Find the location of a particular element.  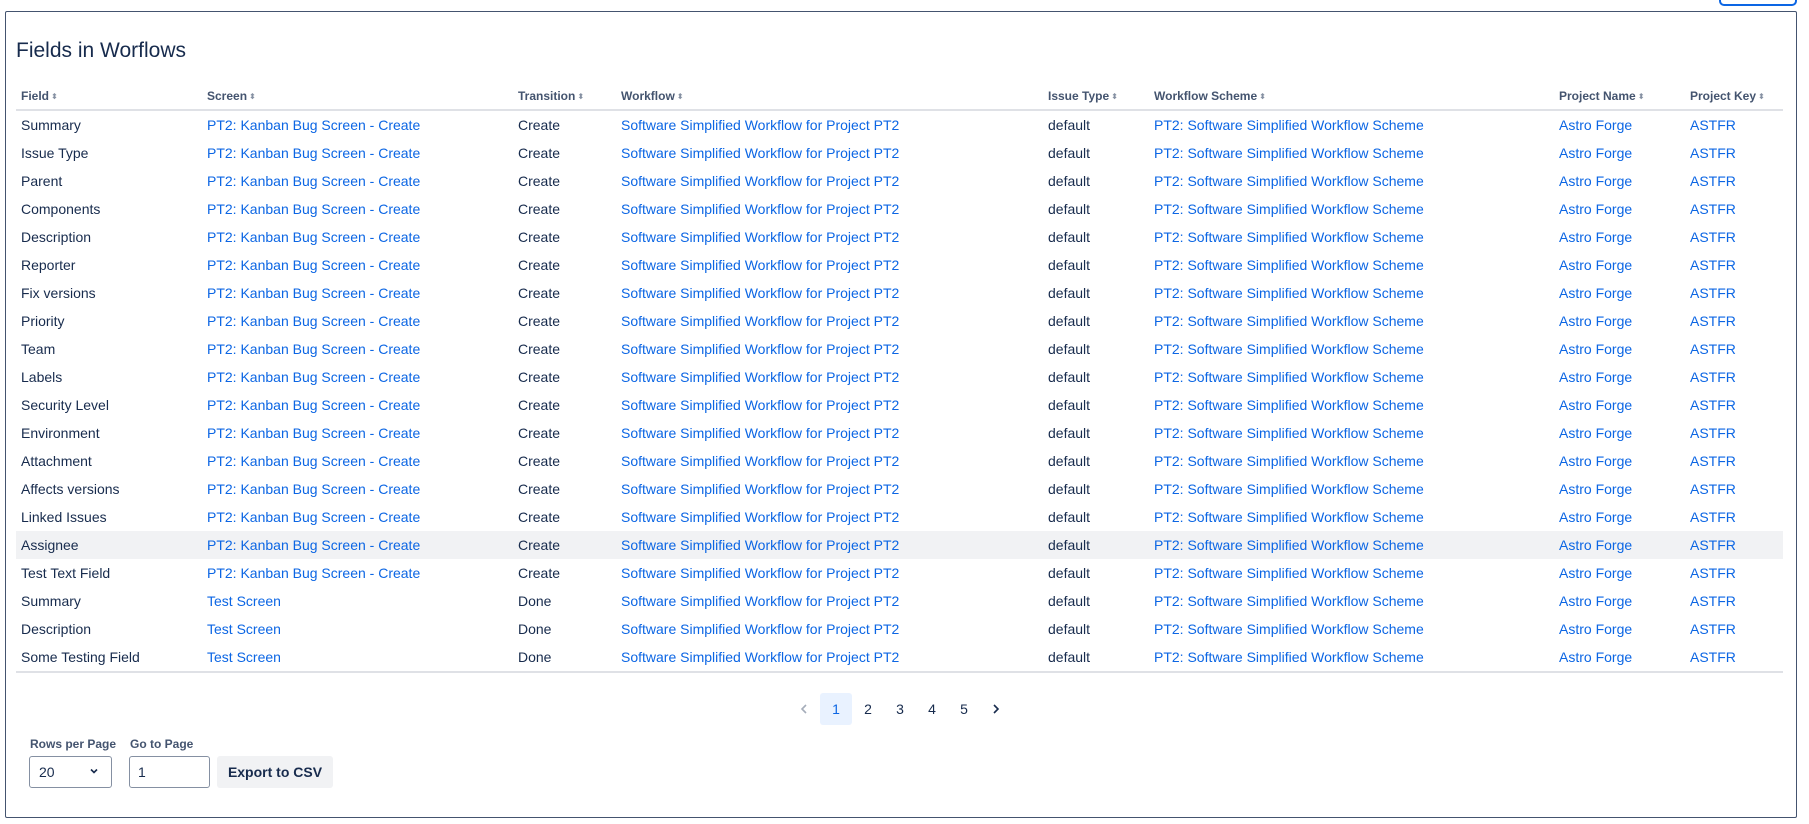

page-2-button: 2 is located at coordinates (868, 709).